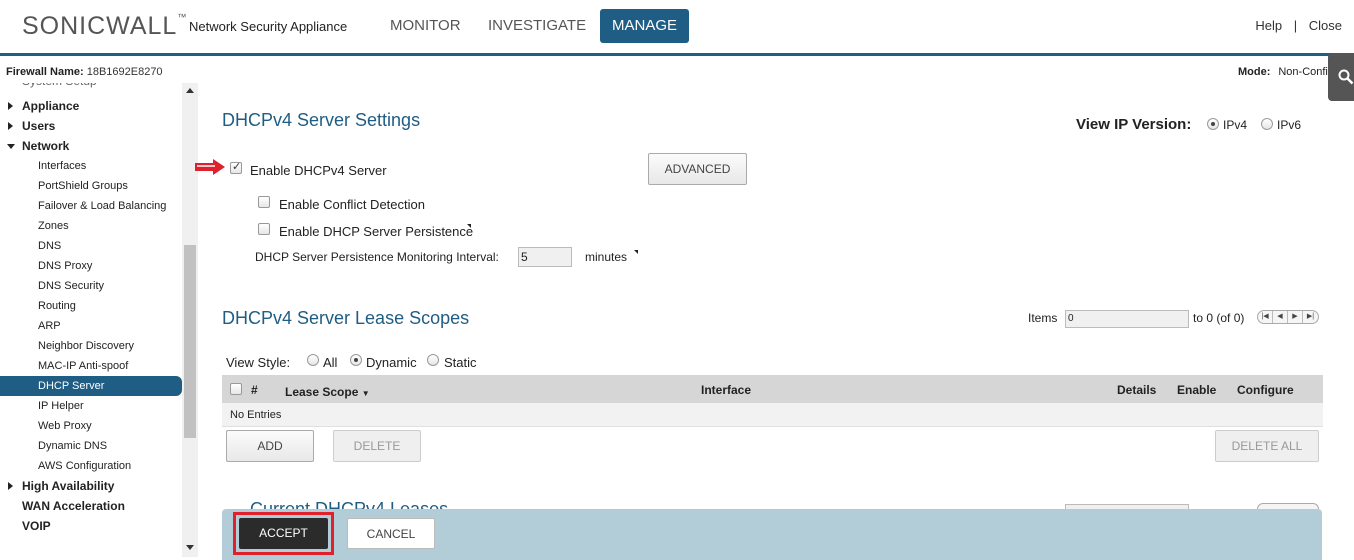  Describe the element at coordinates (433, 360) in the screenshot. I see `style-static-radio` at that location.